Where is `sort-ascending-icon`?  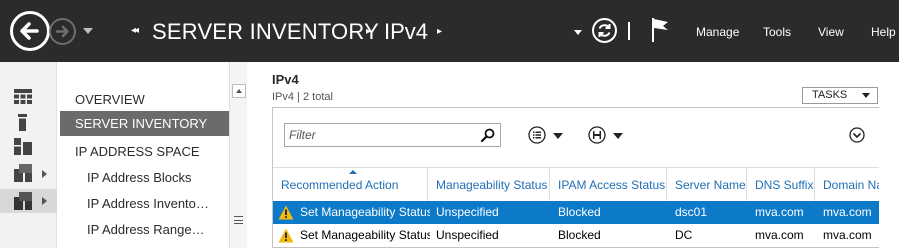 sort-ascending-icon is located at coordinates (353, 172).